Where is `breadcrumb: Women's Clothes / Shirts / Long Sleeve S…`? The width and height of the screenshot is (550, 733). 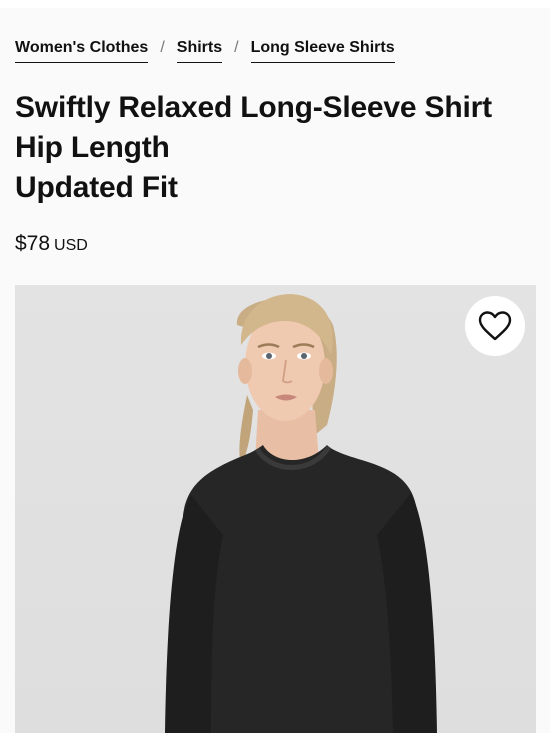
breadcrumb: Women's Clothes / Shirts / Long Sleeve S… is located at coordinates (205, 50).